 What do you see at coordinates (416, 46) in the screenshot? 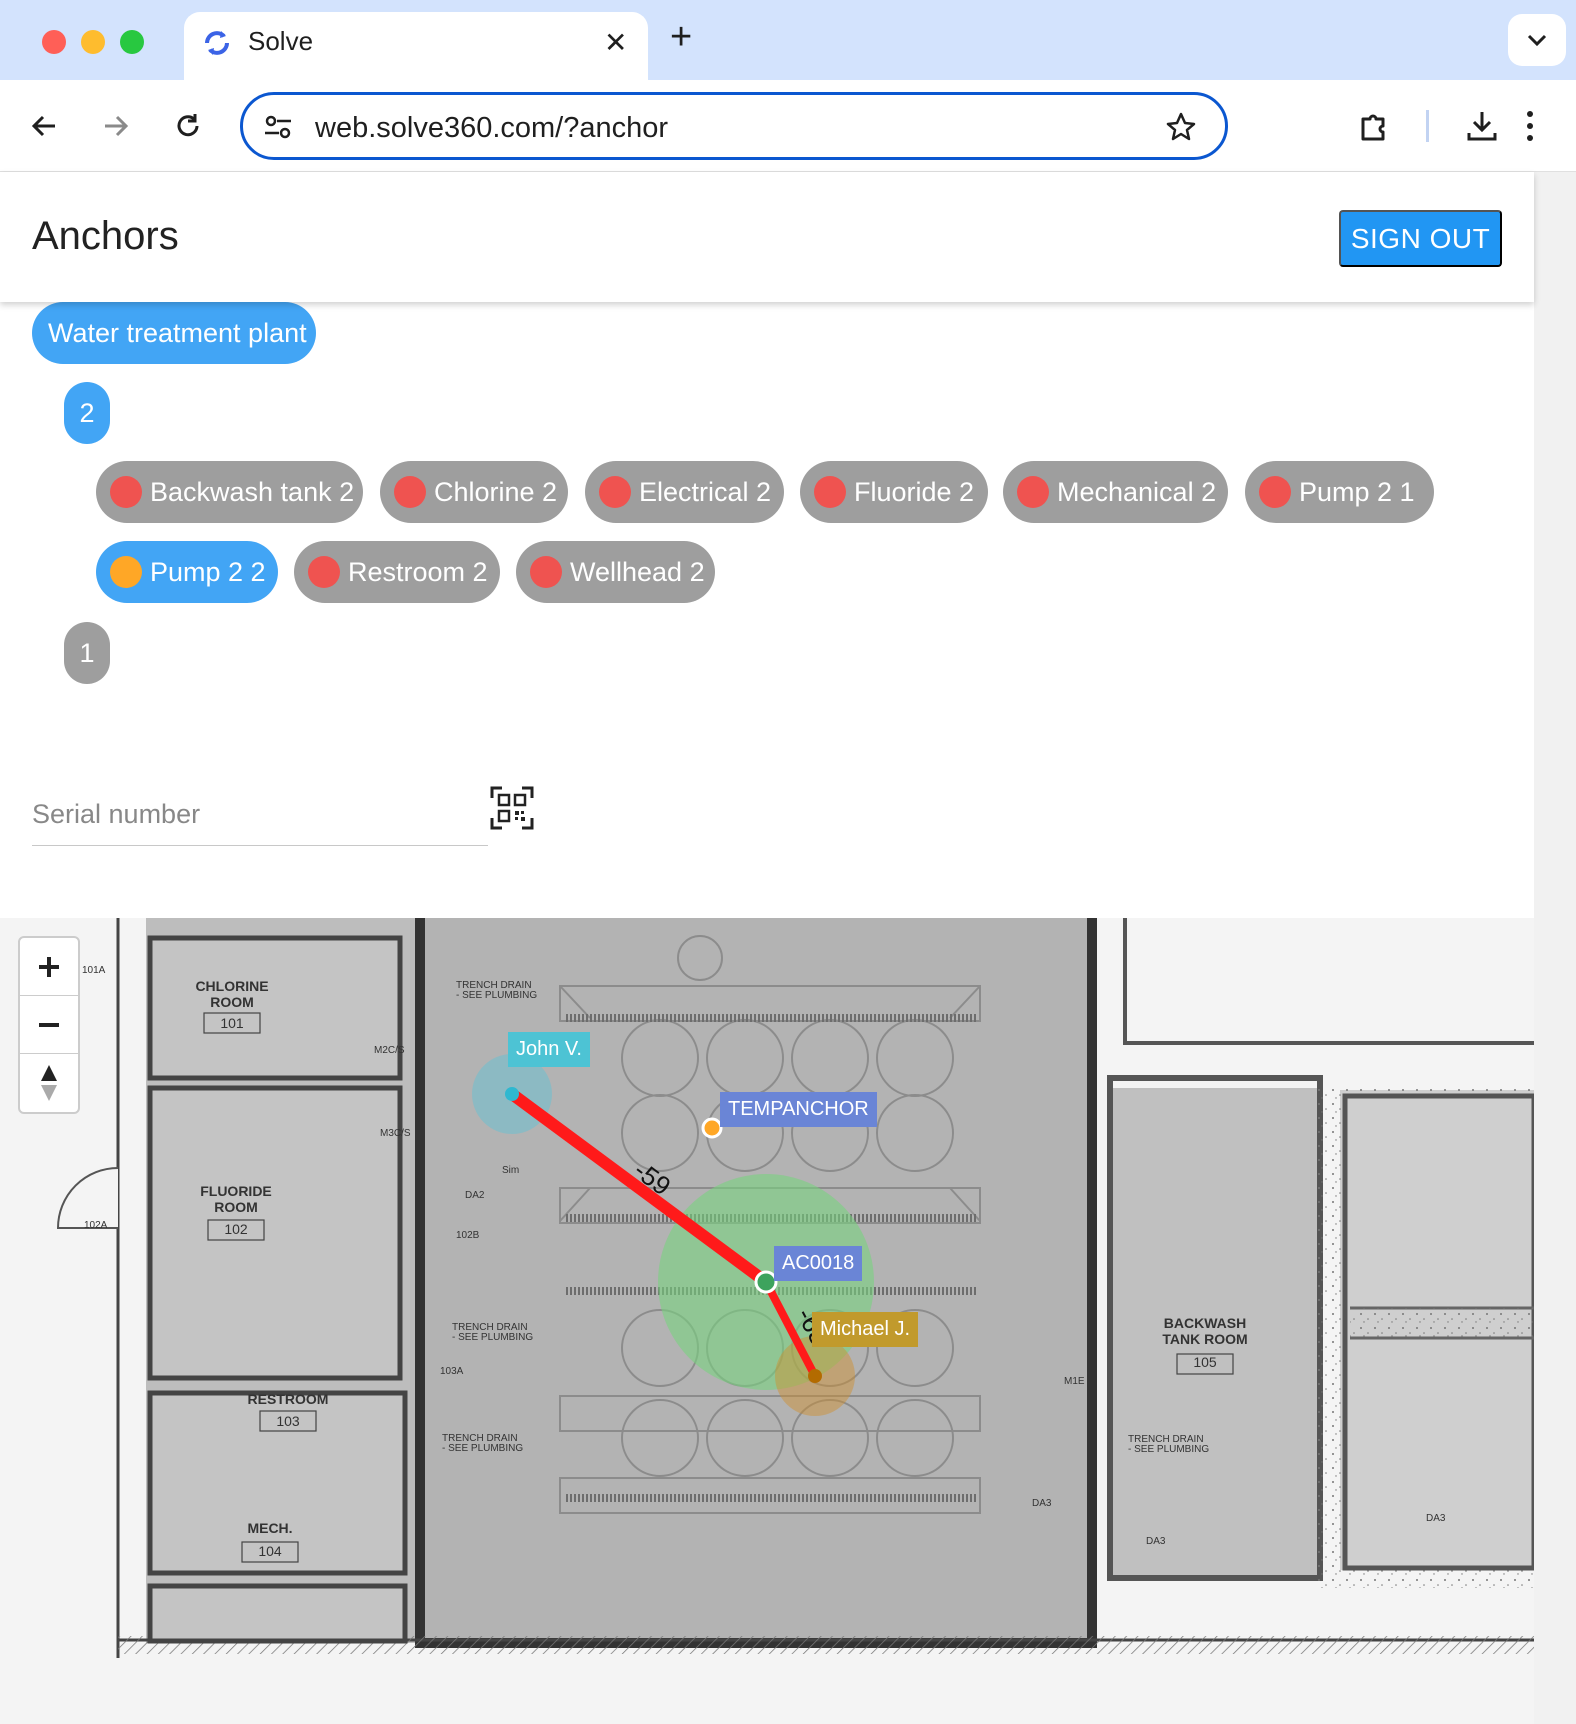
I see `browser-tab: Solve ✕` at bounding box center [416, 46].